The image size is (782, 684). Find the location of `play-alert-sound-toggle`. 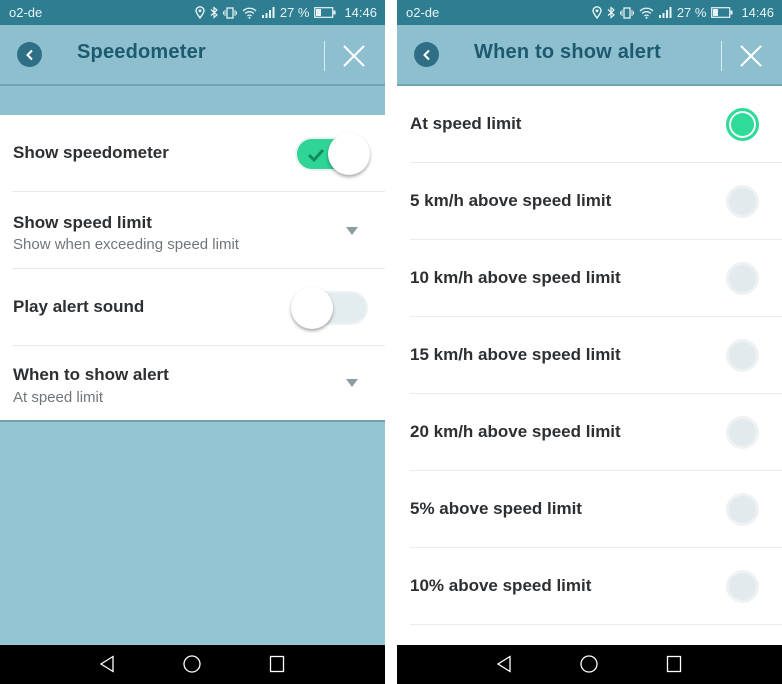

play-alert-sound-toggle is located at coordinates (331, 308).